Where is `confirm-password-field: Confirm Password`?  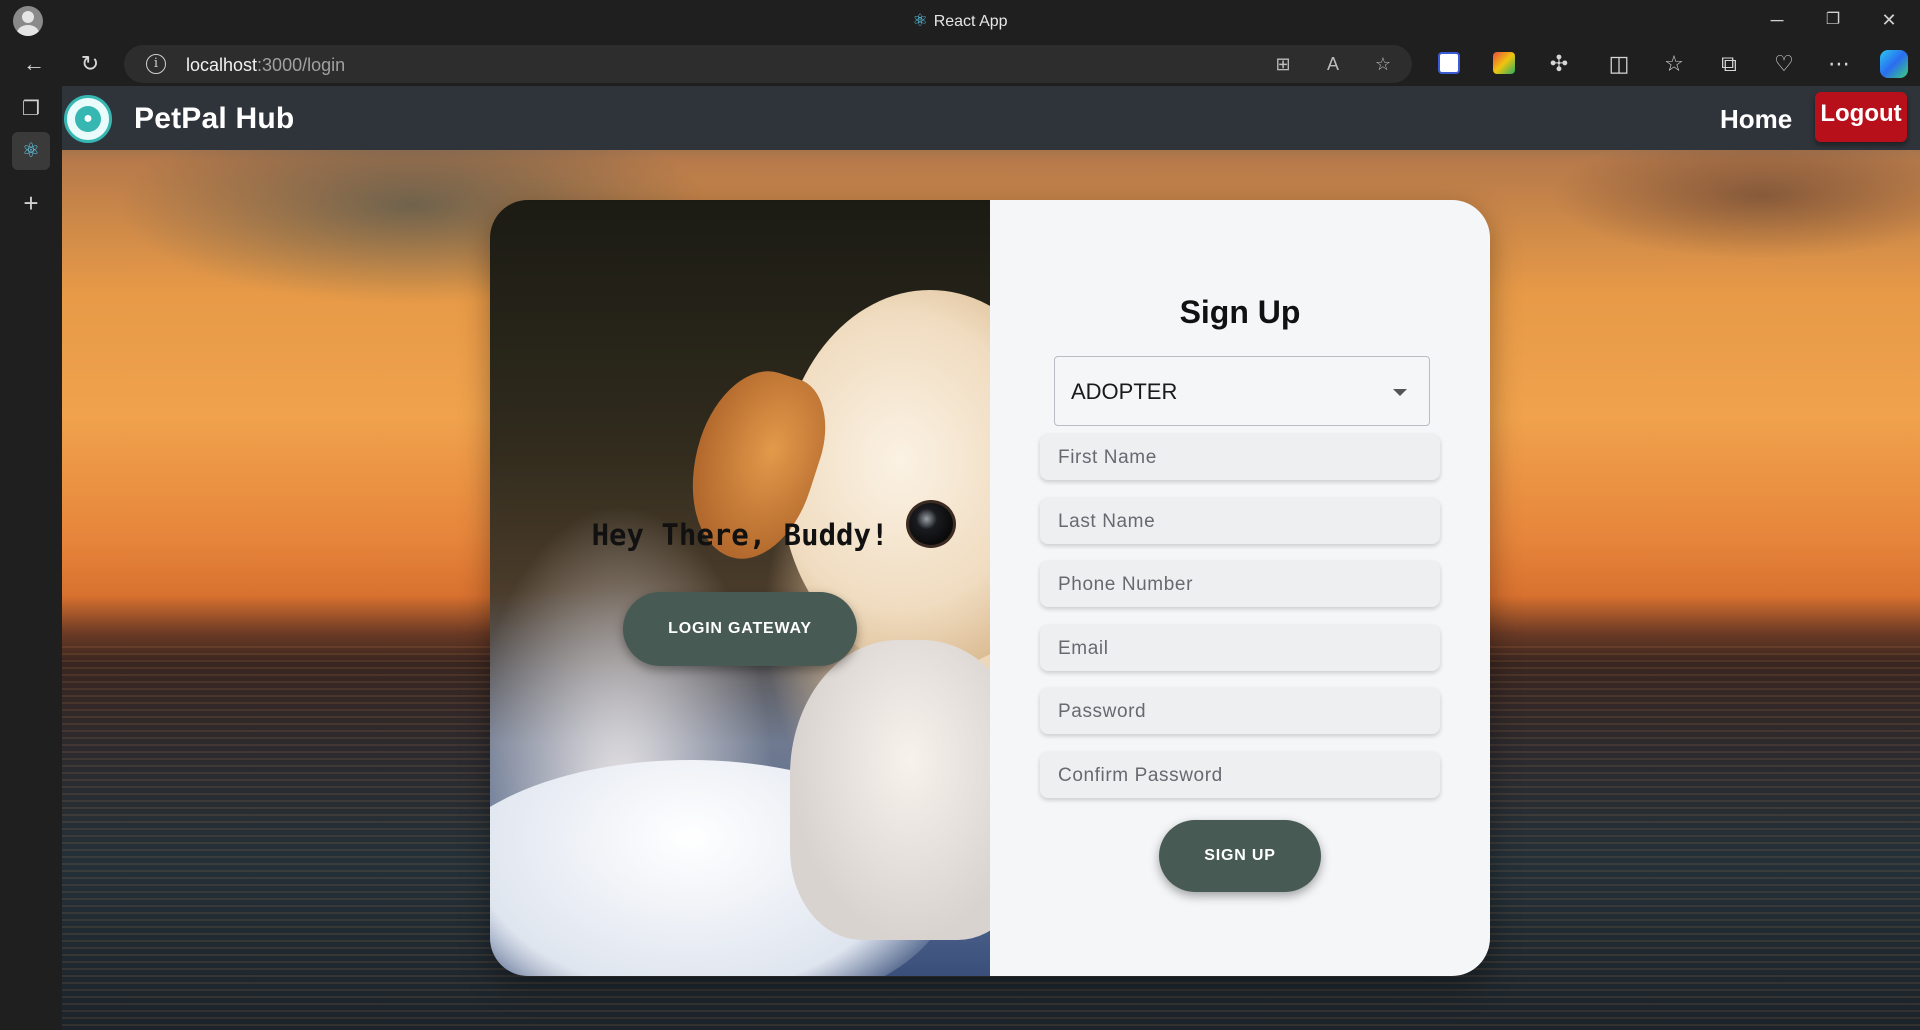 confirm-password-field: Confirm Password is located at coordinates (1240, 775).